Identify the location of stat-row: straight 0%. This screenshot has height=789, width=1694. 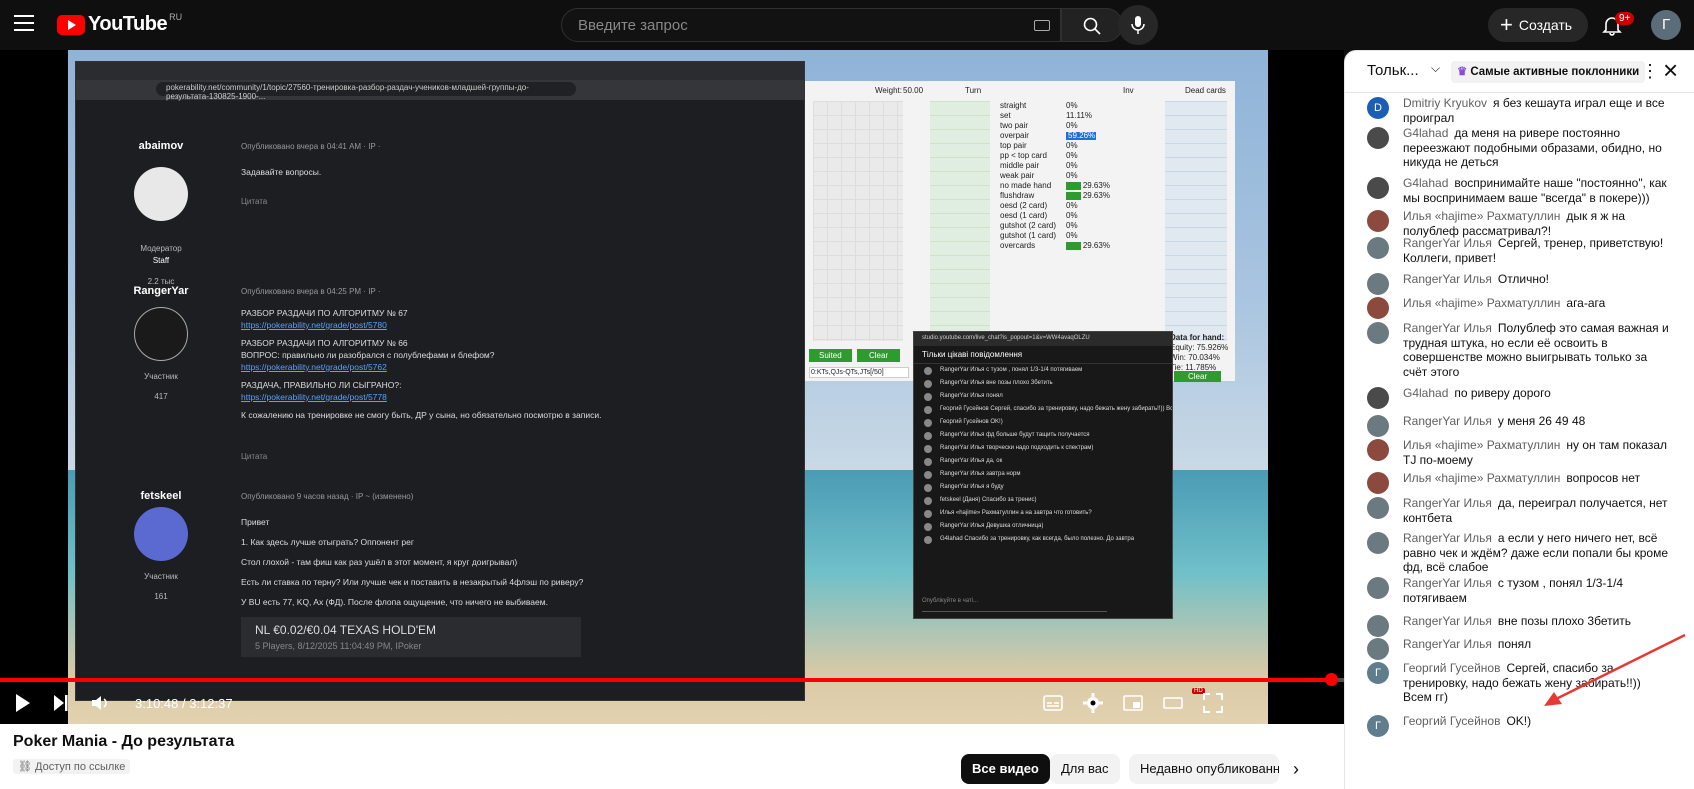
(1065, 106).